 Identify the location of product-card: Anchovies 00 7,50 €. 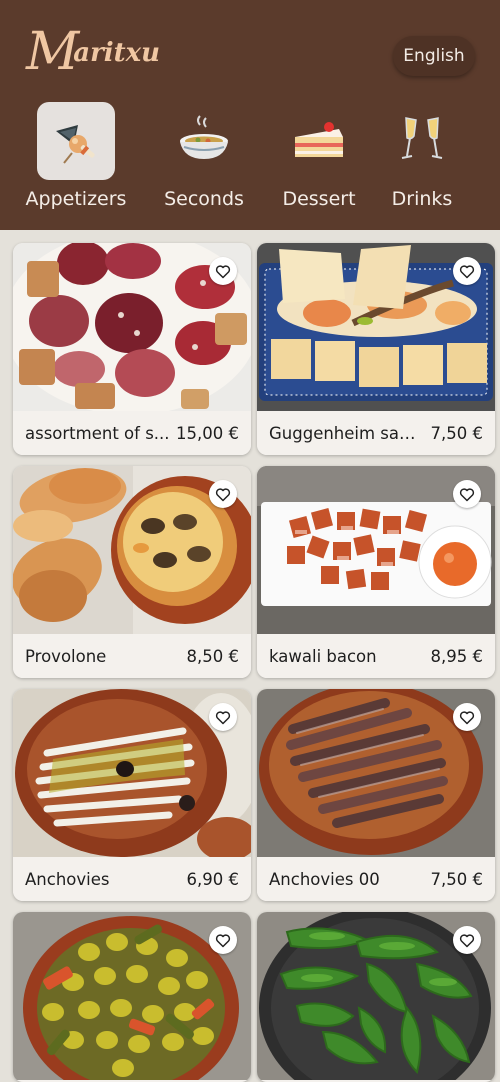
(376, 795).